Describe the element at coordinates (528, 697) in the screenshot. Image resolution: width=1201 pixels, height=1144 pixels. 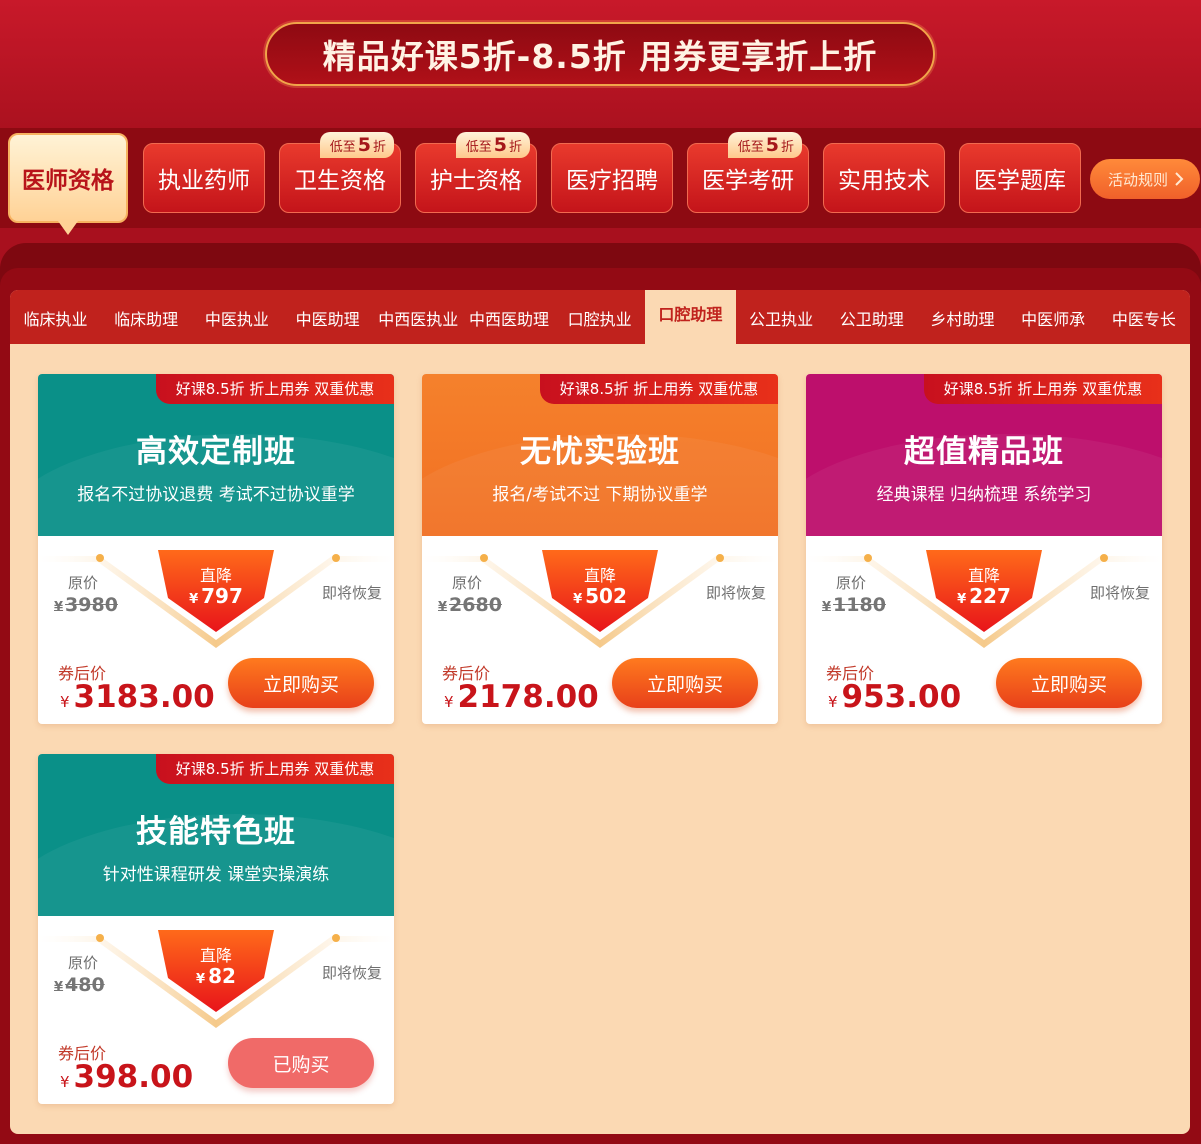
I see `coupon-price-value: 2178.00` at that location.